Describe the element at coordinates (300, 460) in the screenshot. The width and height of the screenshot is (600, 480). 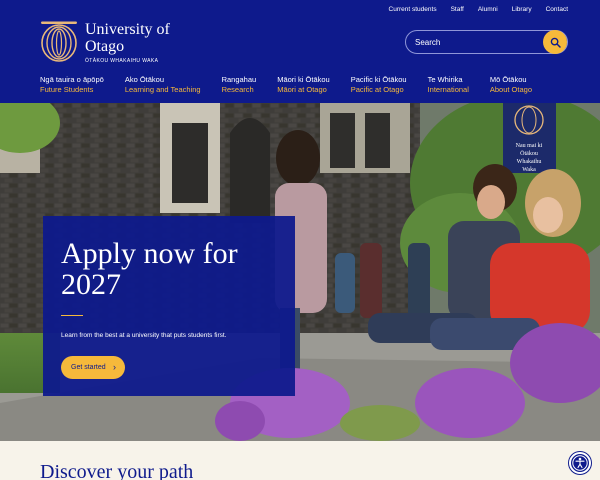
I see `discover-section: Discover your path` at that location.